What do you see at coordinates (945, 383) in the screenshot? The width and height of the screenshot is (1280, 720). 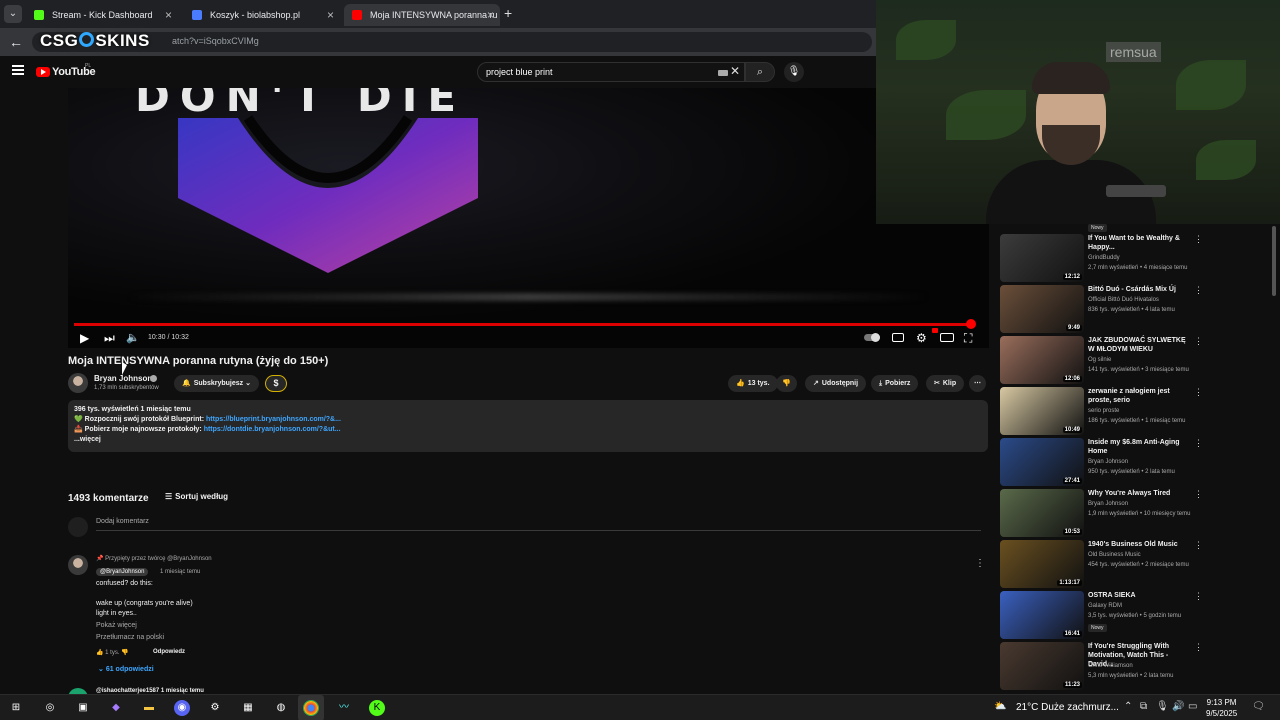 I see `clip-button: ✂ Klip` at bounding box center [945, 383].